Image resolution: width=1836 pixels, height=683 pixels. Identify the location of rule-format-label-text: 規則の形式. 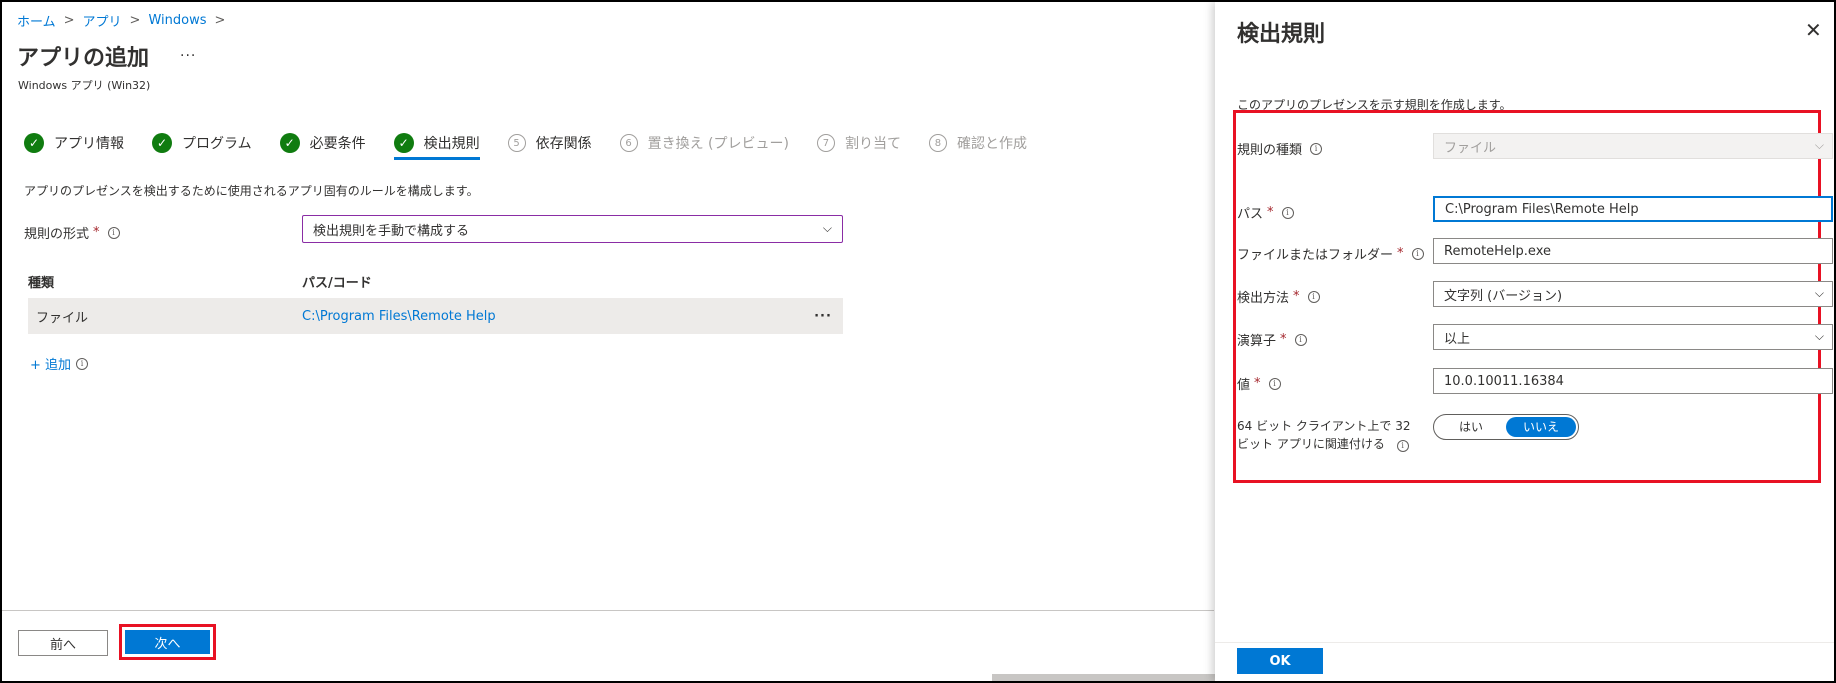
(57, 234).